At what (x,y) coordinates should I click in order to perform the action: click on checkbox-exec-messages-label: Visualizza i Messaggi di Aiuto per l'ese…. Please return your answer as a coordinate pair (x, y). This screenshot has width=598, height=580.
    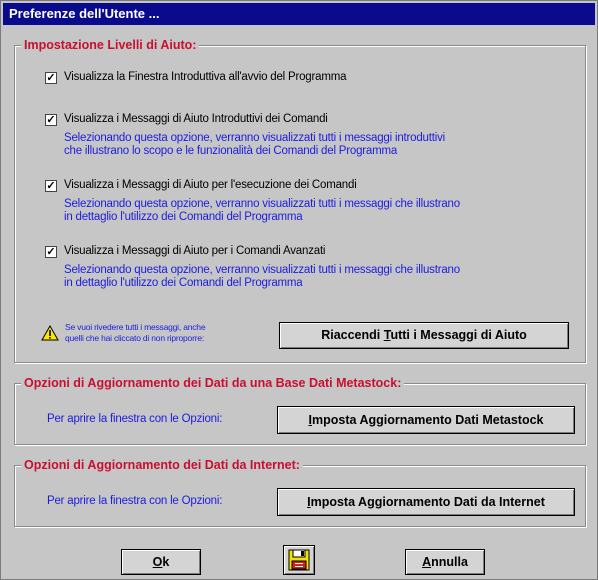
    Looking at the image, I should click on (210, 185).